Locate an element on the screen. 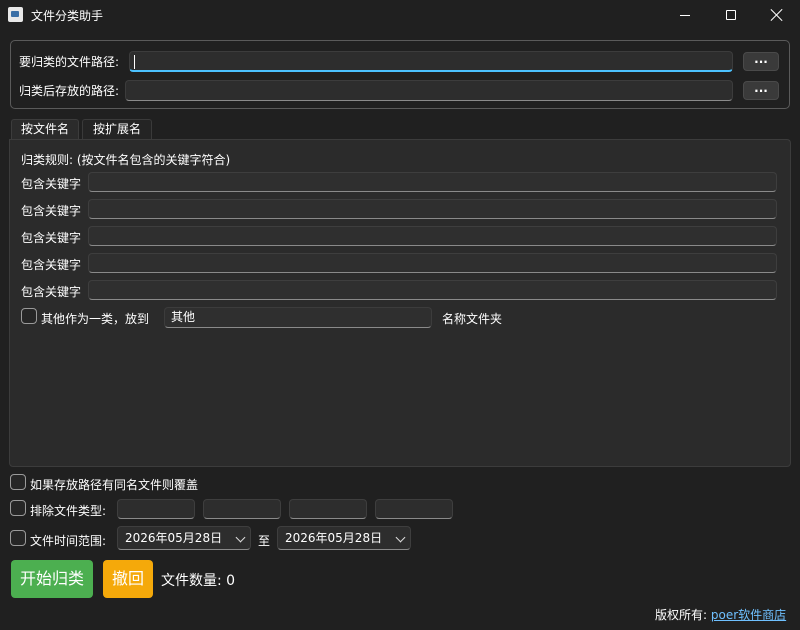 This screenshot has width=800, height=630. minimize-icon is located at coordinates (685, 15).